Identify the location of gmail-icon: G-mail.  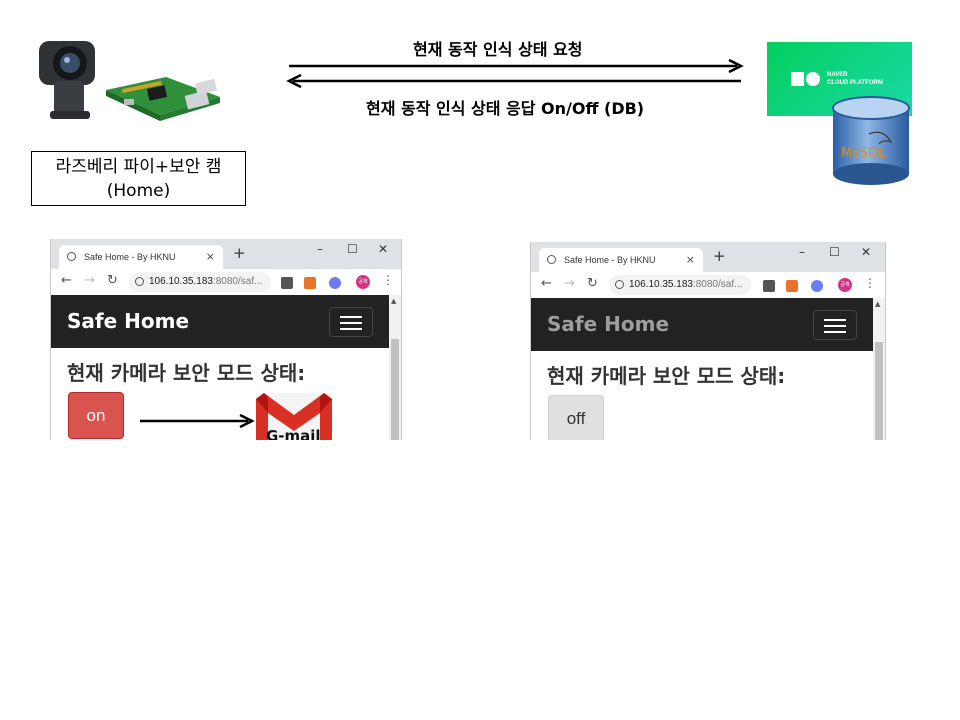
(293, 414).